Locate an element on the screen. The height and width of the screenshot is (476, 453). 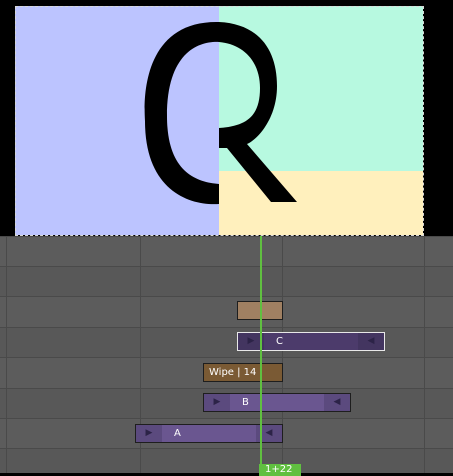
strip-label: Wipe | 14 is located at coordinates (233, 372).